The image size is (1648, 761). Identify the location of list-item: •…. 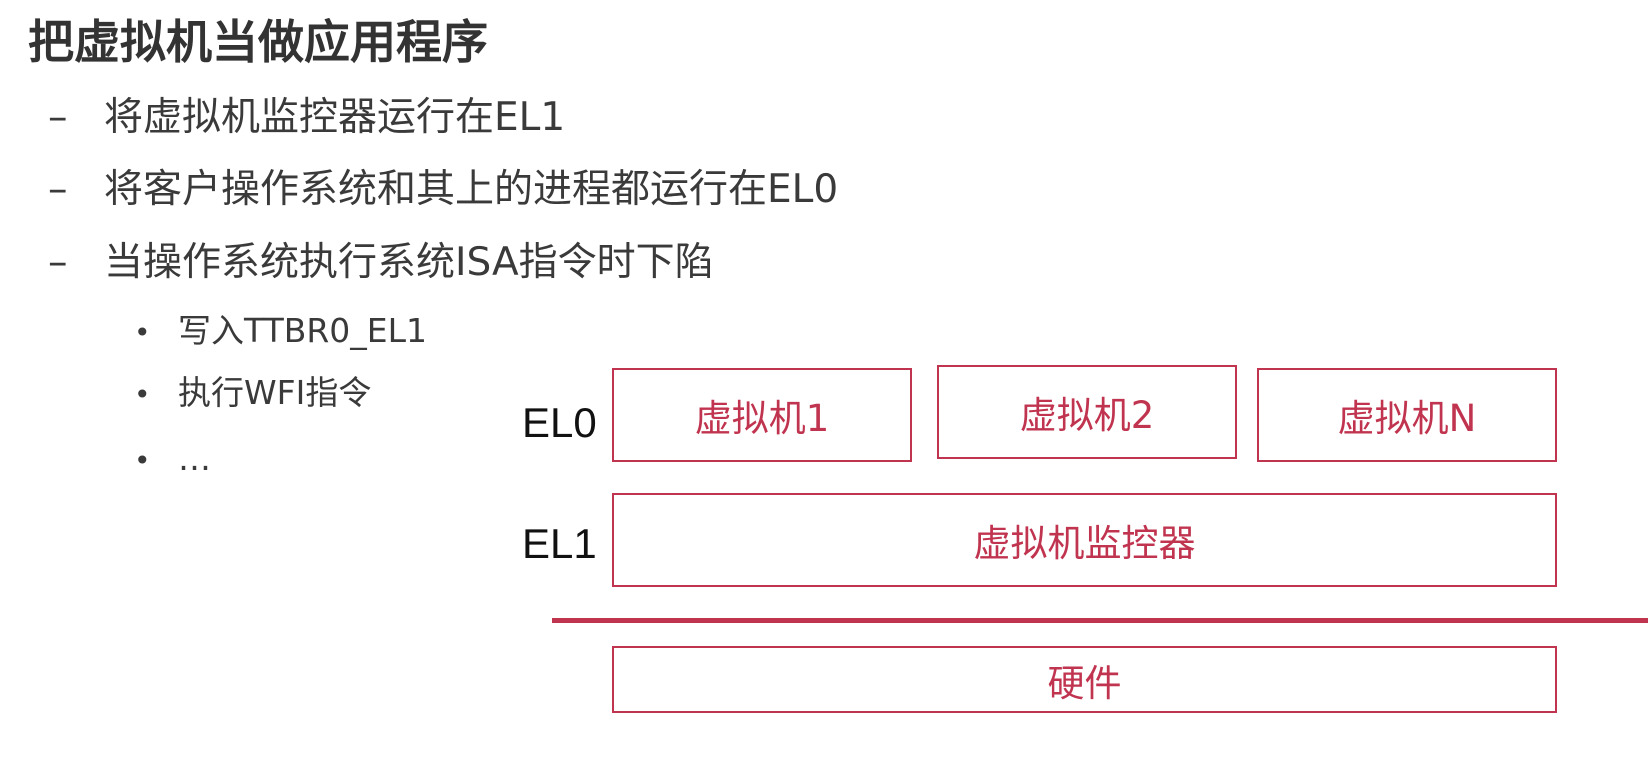
(172, 460).